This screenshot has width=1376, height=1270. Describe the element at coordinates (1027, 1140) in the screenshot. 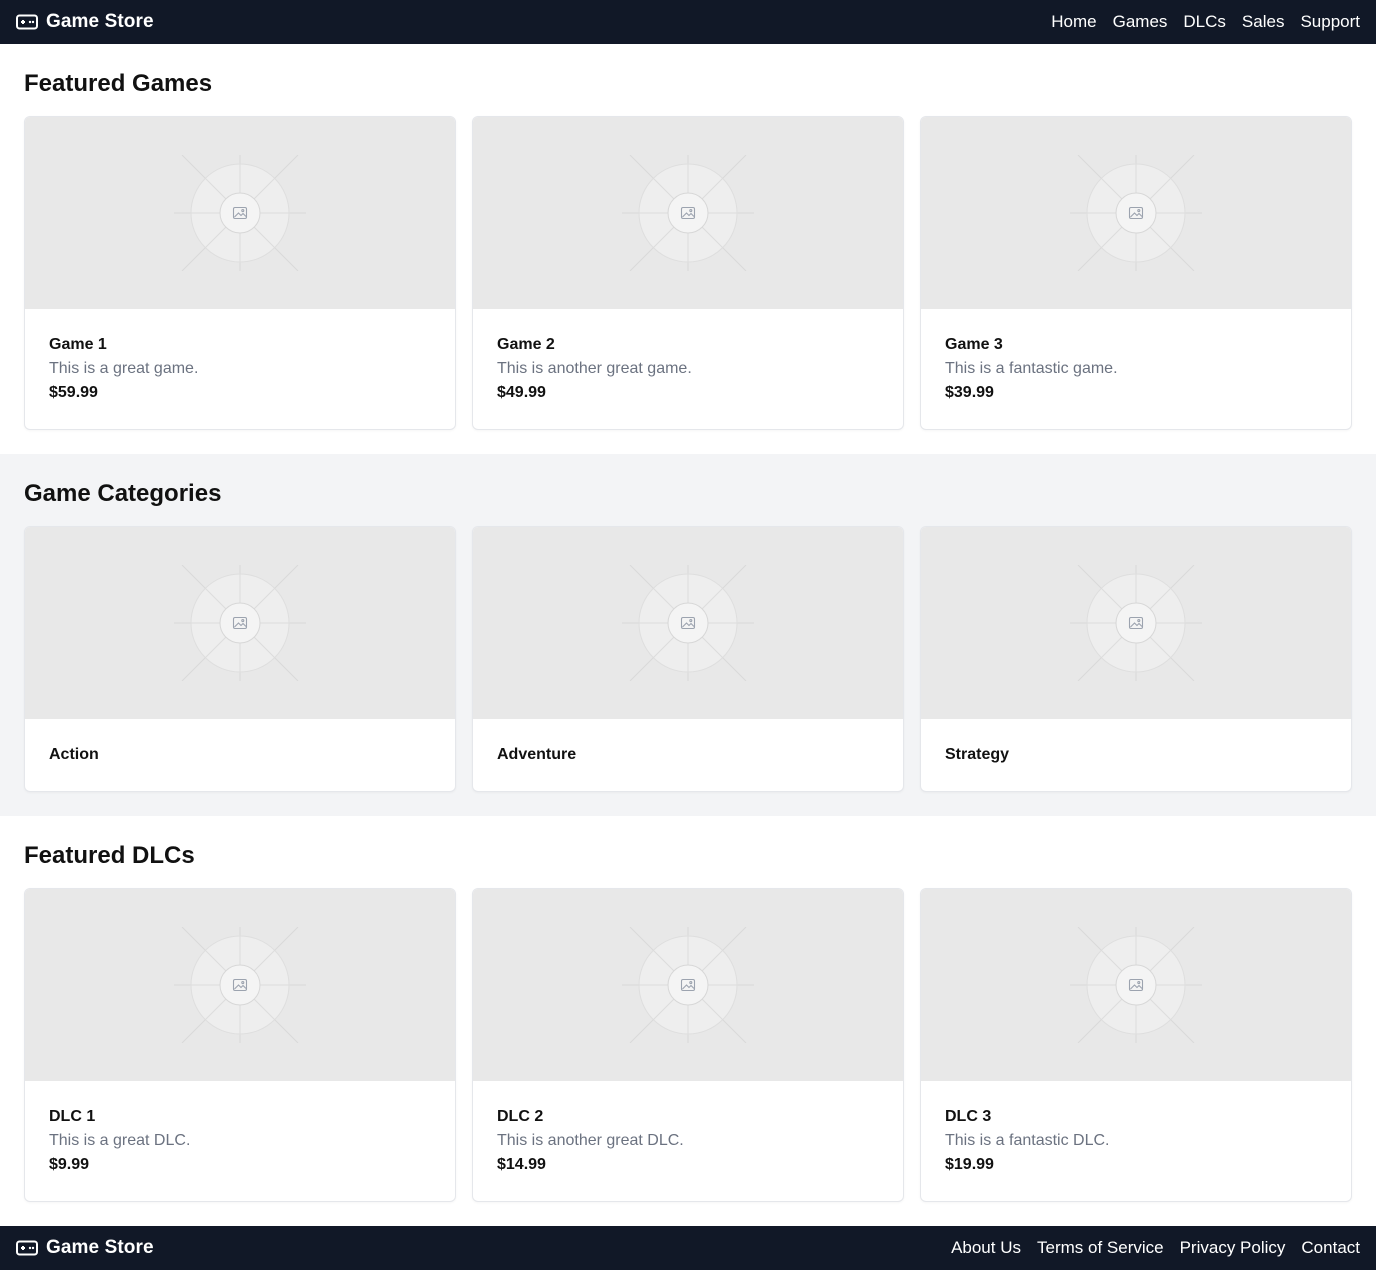

I see `card-description: This is a fantastic DLC.` at that location.